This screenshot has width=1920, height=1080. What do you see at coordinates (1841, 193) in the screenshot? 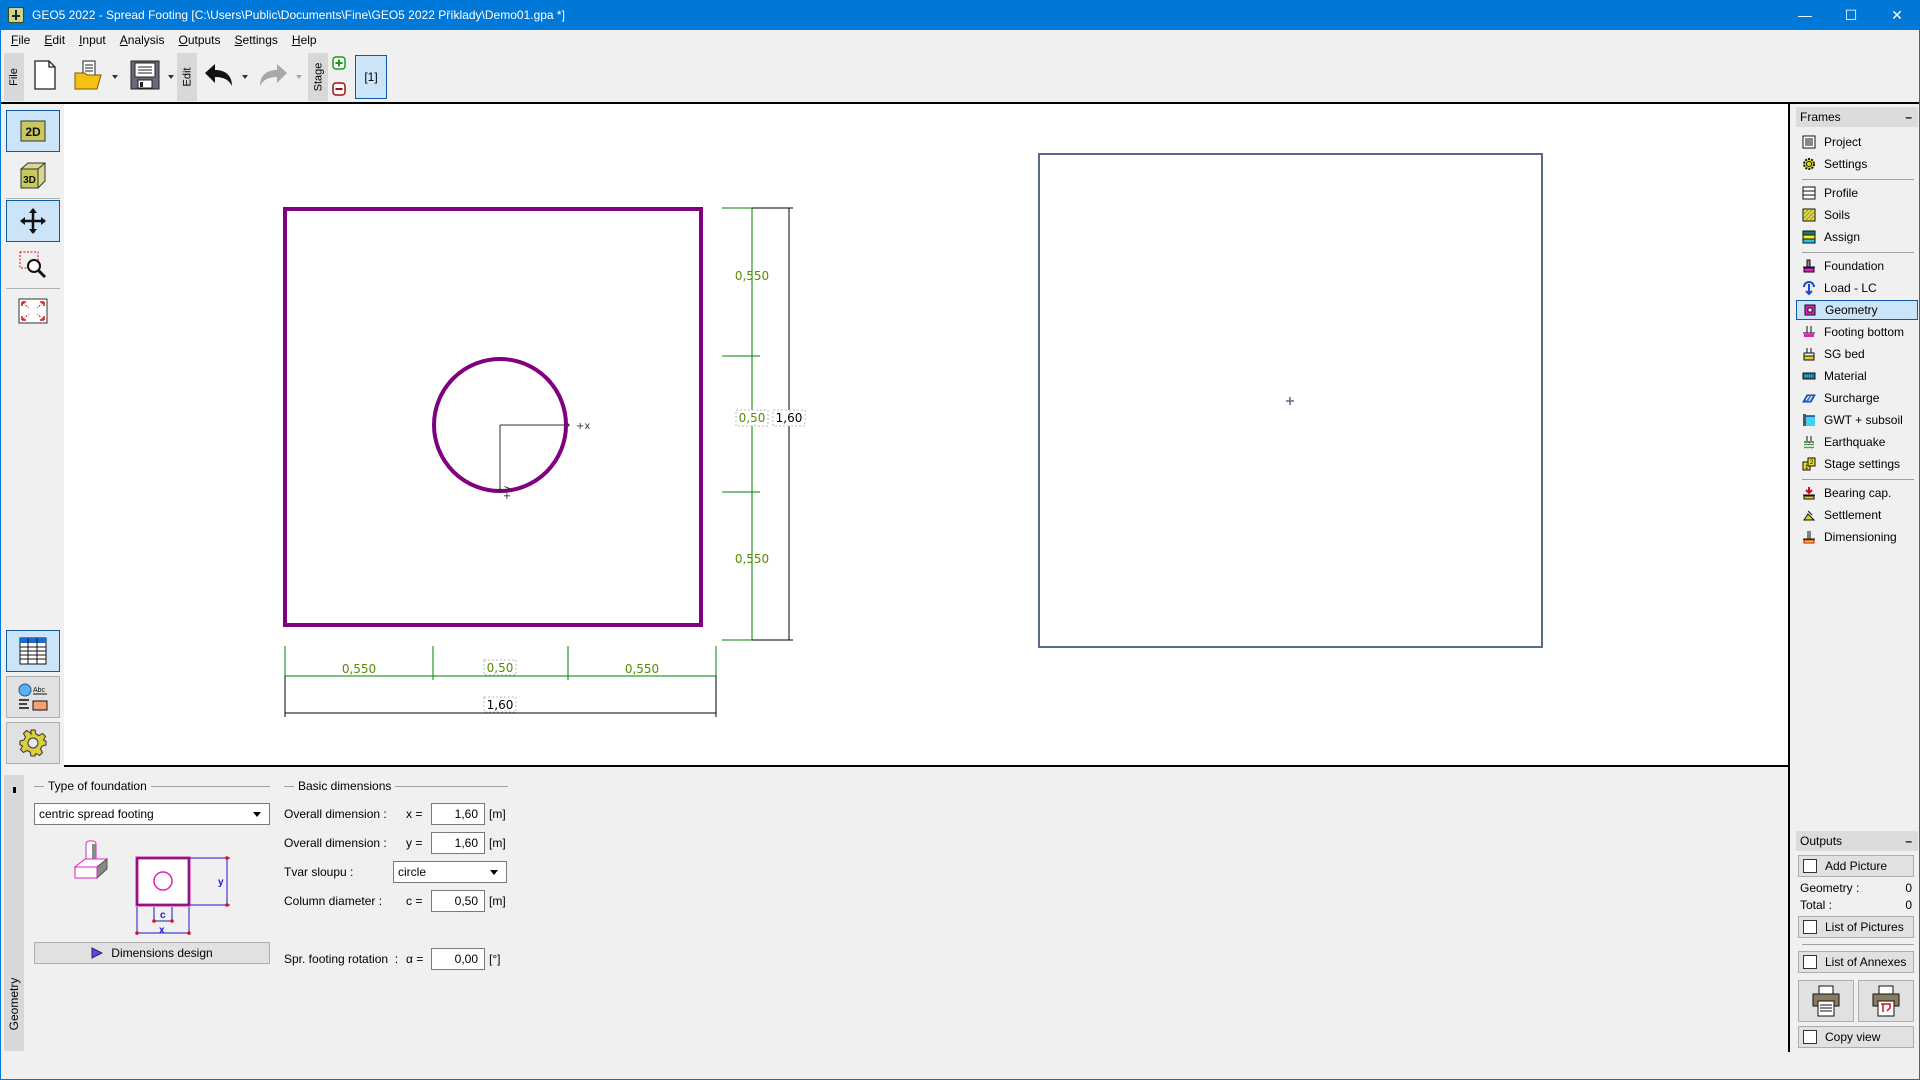
I see `frame-item-label: Profile` at bounding box center [1841, 193].